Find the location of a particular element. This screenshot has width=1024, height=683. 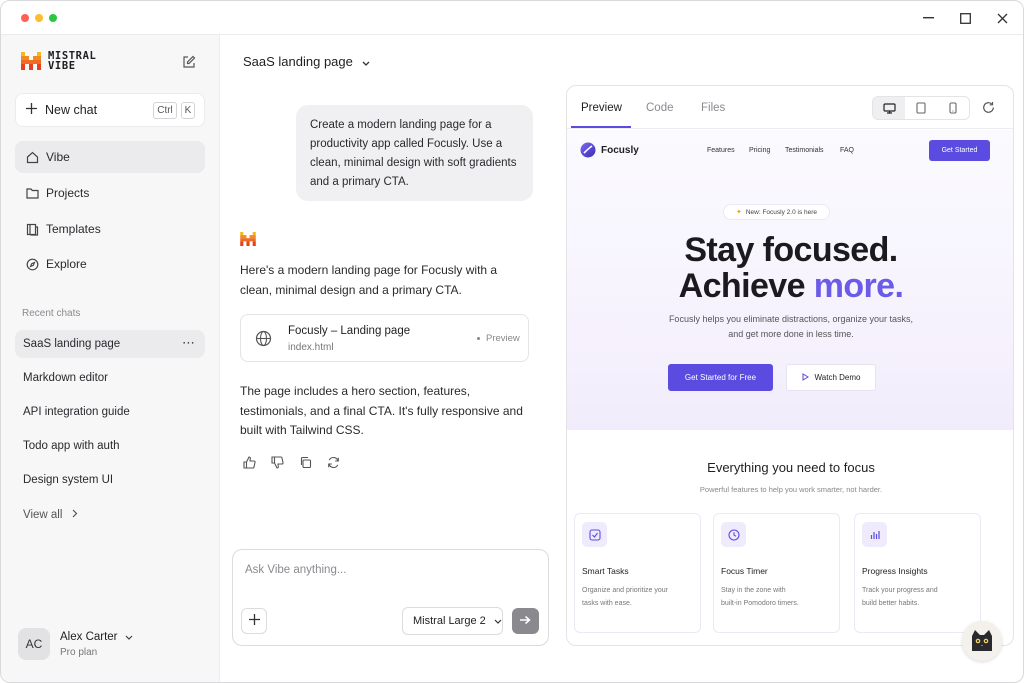

thumbs-up-icon is located at coordinates (249, 462).